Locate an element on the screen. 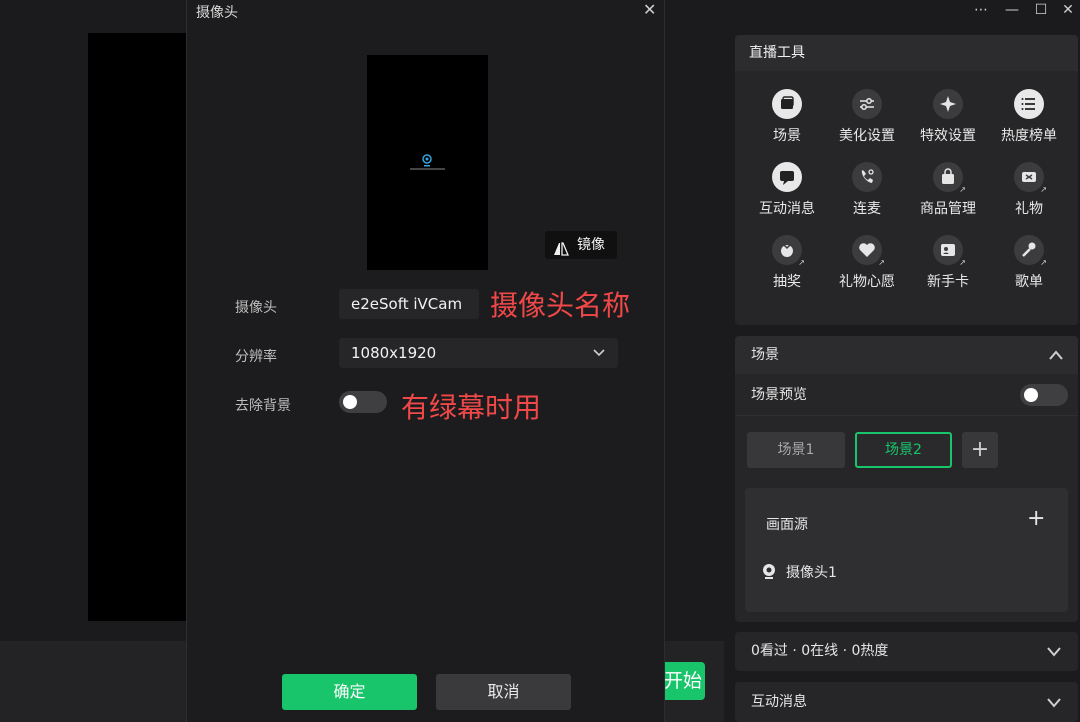  add-scene-button: + is located at coordinates (980, 450).